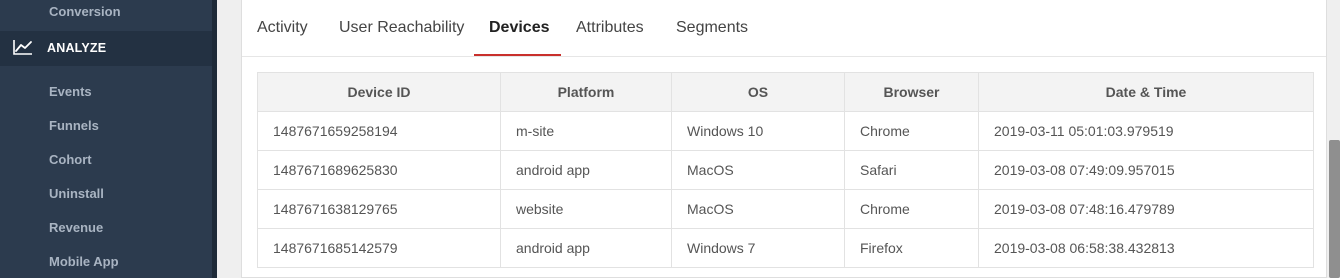  What do you see at coordinates (758, 92) in the screenshot?
I see `column-header-os: OS` at bounding box center [758, 92].